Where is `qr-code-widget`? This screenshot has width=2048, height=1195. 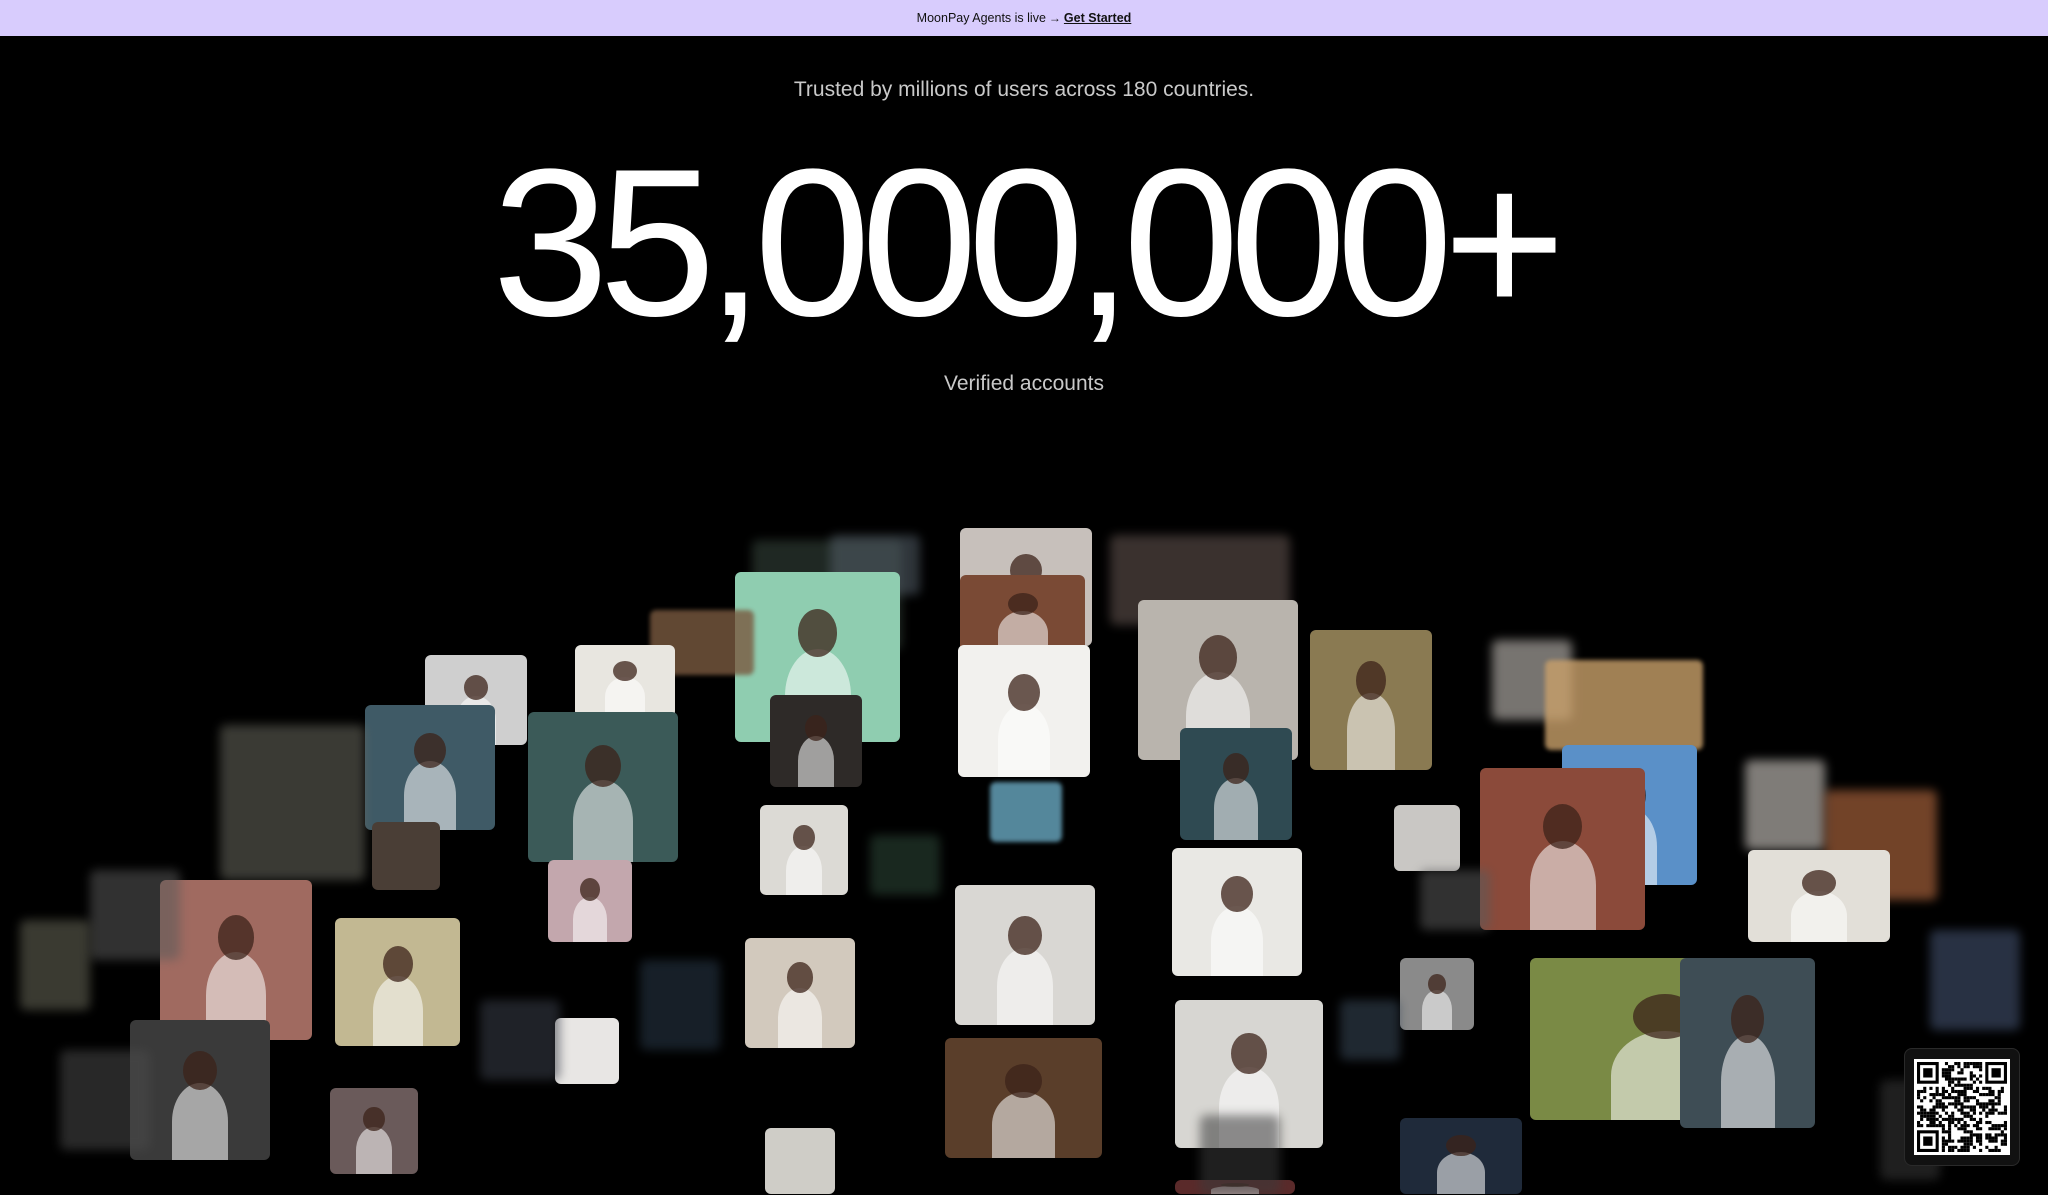 qr-code-widget is located at coordinates (1962, 1107).